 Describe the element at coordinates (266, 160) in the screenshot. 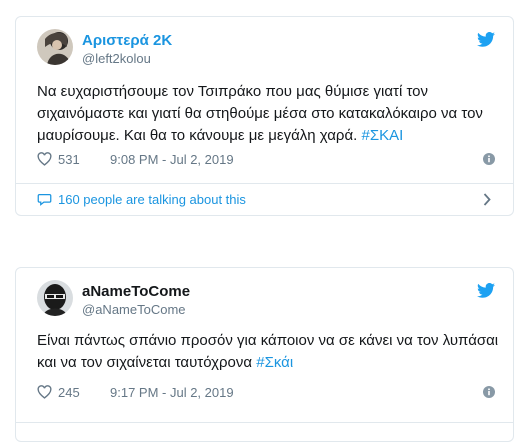

I see `tweet-meta: 531 9:08 PM - Jul 2, 2019` at that location.